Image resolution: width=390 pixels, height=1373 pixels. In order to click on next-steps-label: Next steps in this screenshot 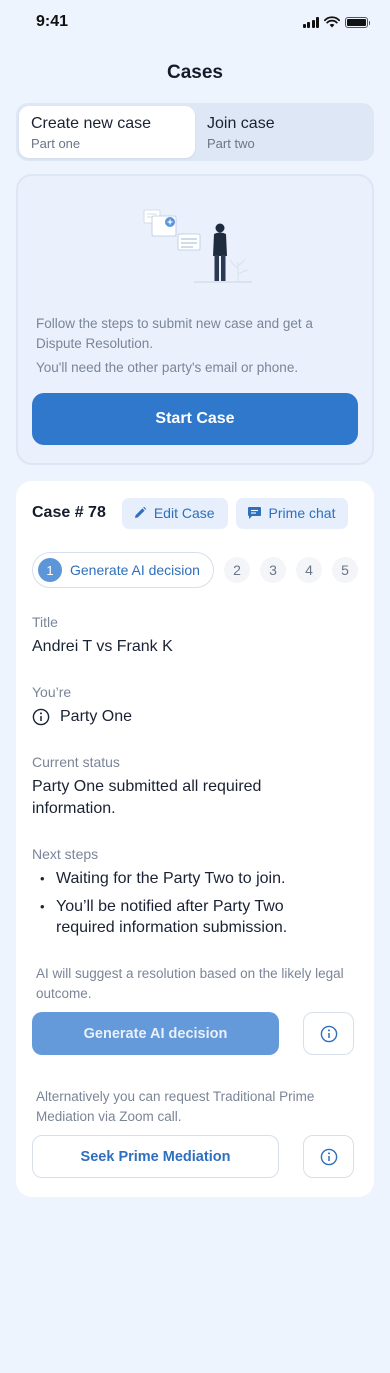, I will do `click(65, 854)`.